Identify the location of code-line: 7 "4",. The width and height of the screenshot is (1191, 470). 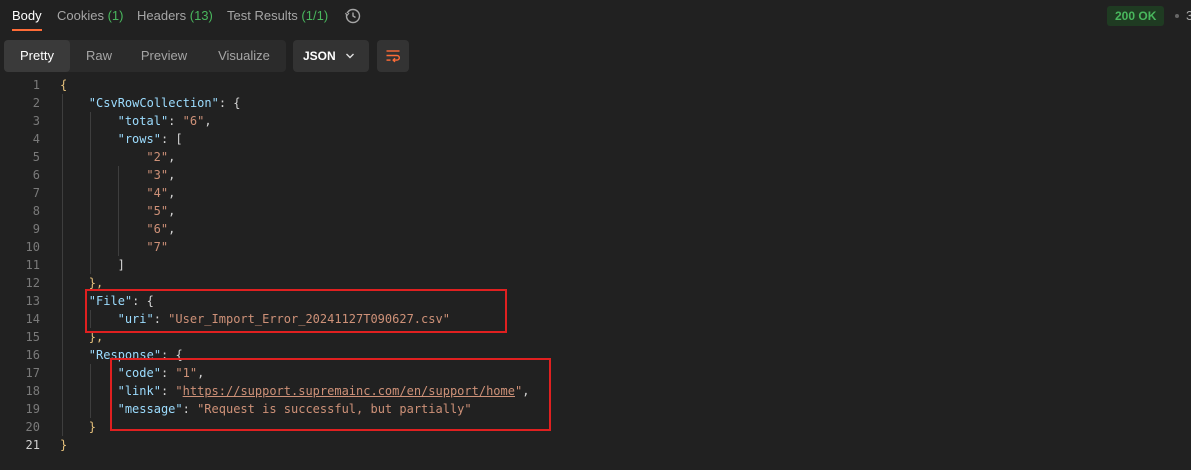
(595, 193).